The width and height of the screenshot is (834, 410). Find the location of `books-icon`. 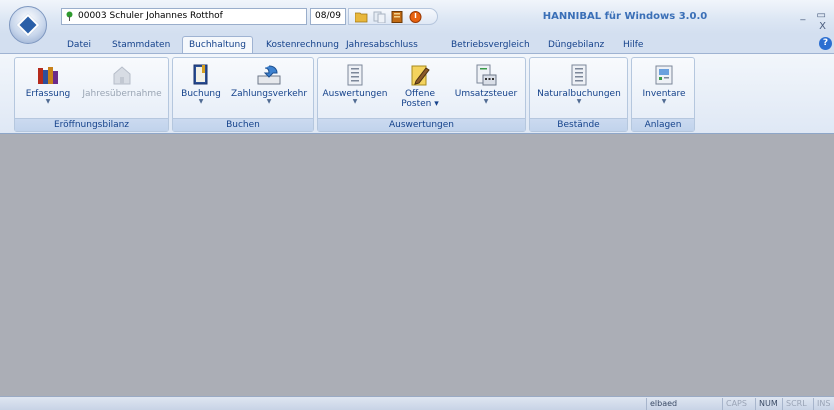

books-icon is located at coordinates (48, 75).